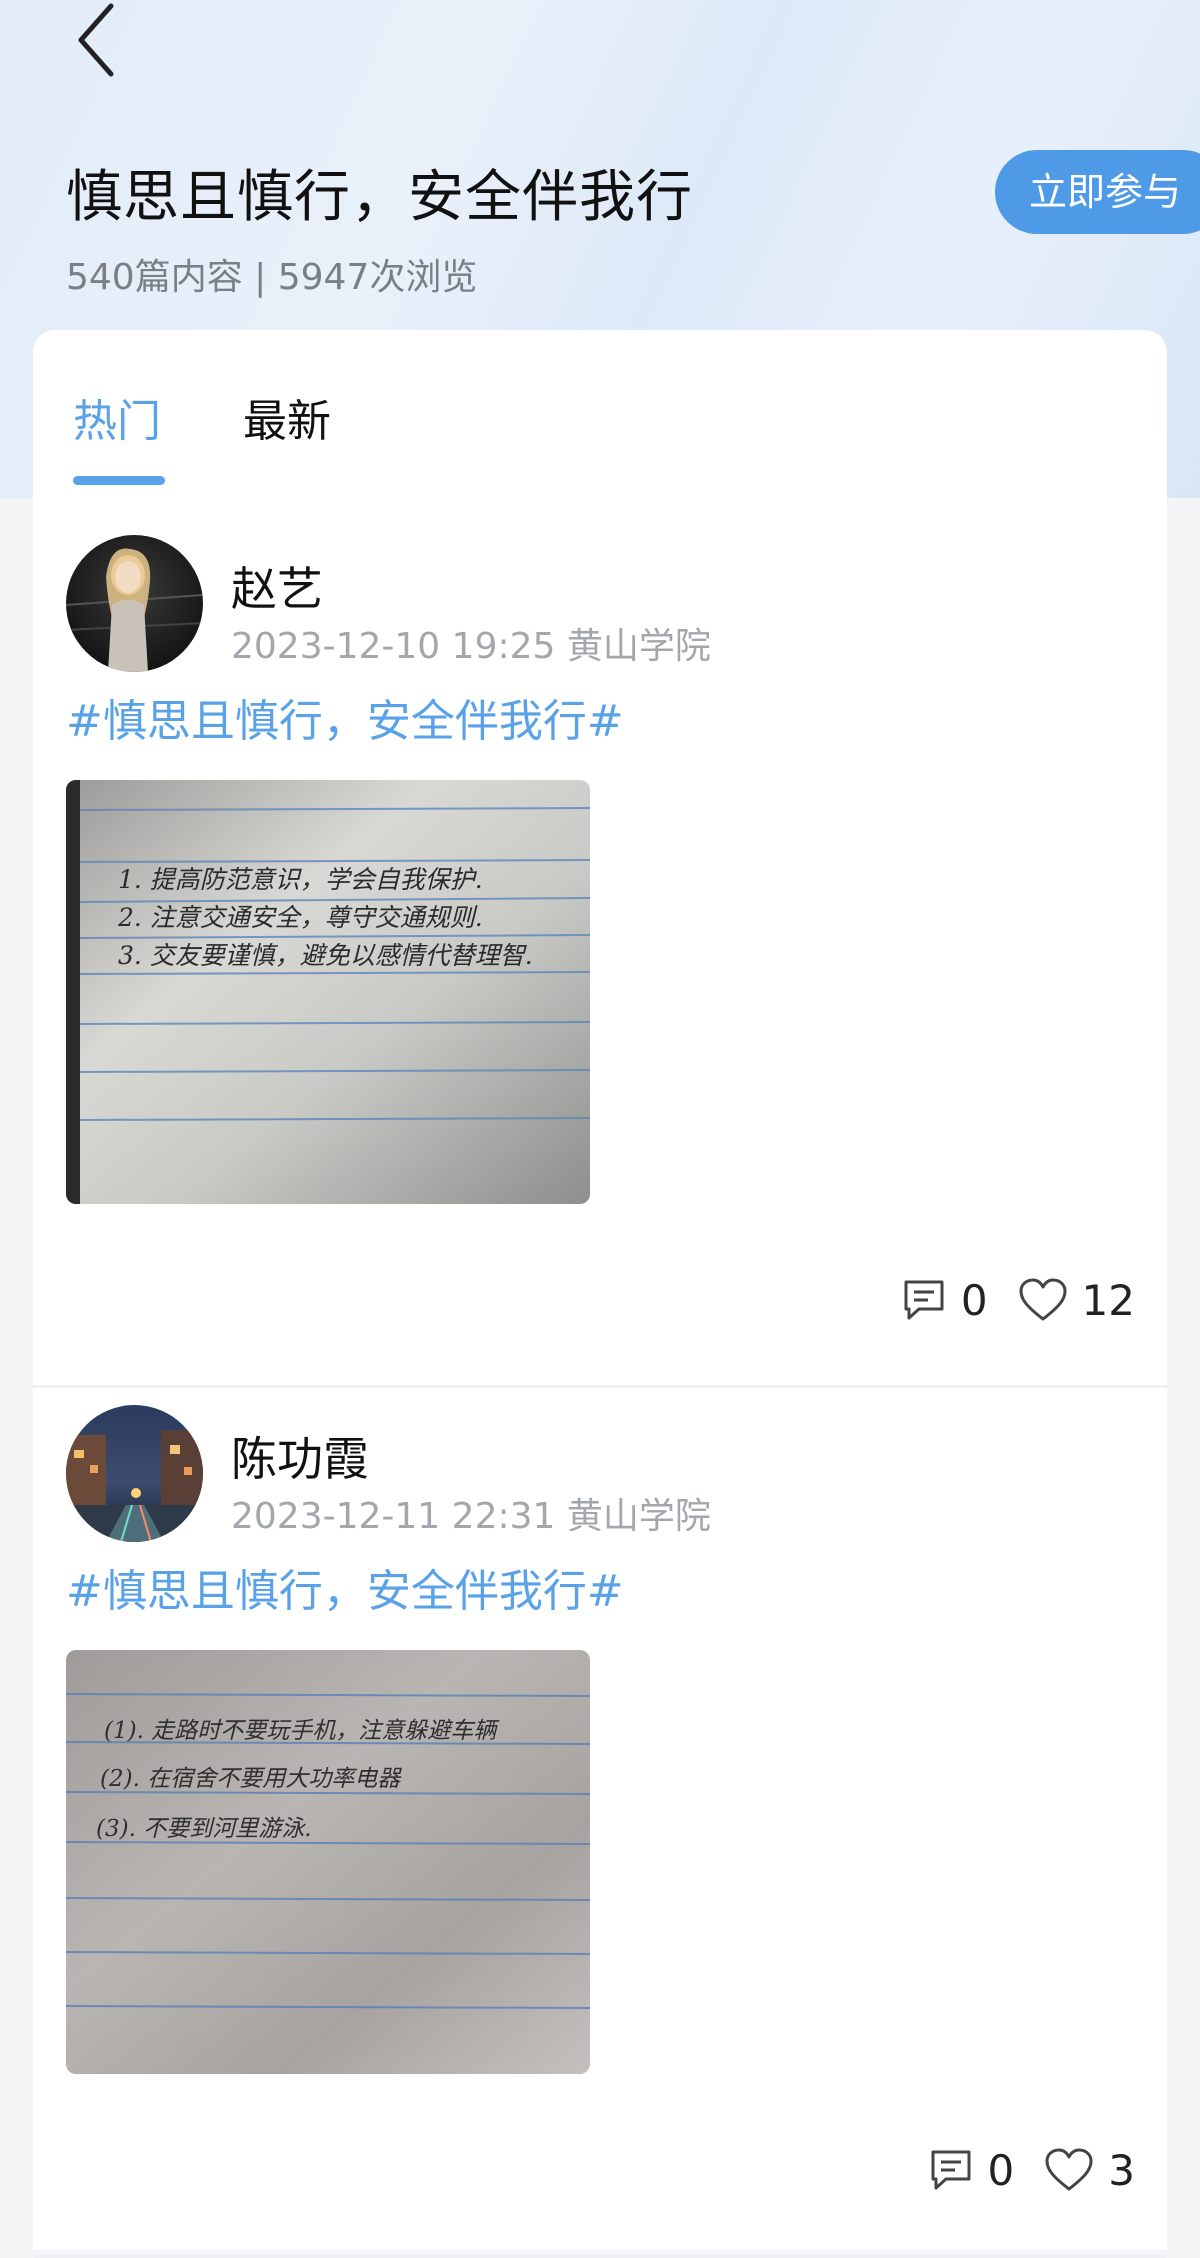 This screenshot has width=1200, height=2258. I want to click on tab-hot: 热门, so click(117, 417).